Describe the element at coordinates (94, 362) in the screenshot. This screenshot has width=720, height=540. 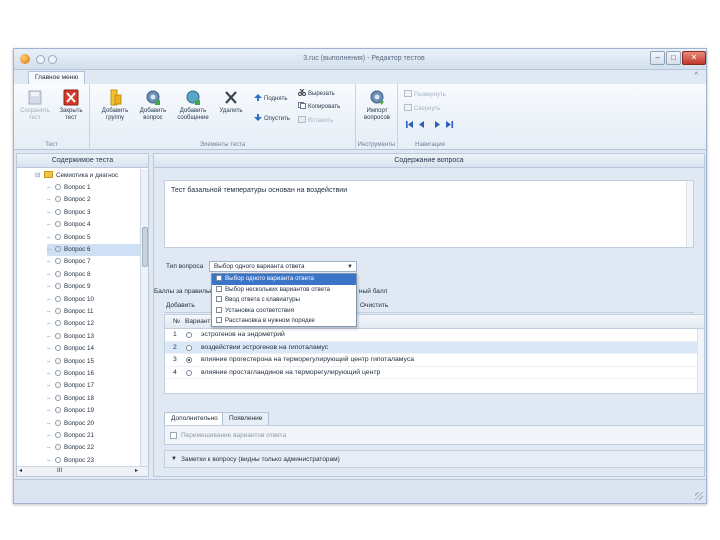
I see `tree-item-question: – Вопрос 15` at that location.